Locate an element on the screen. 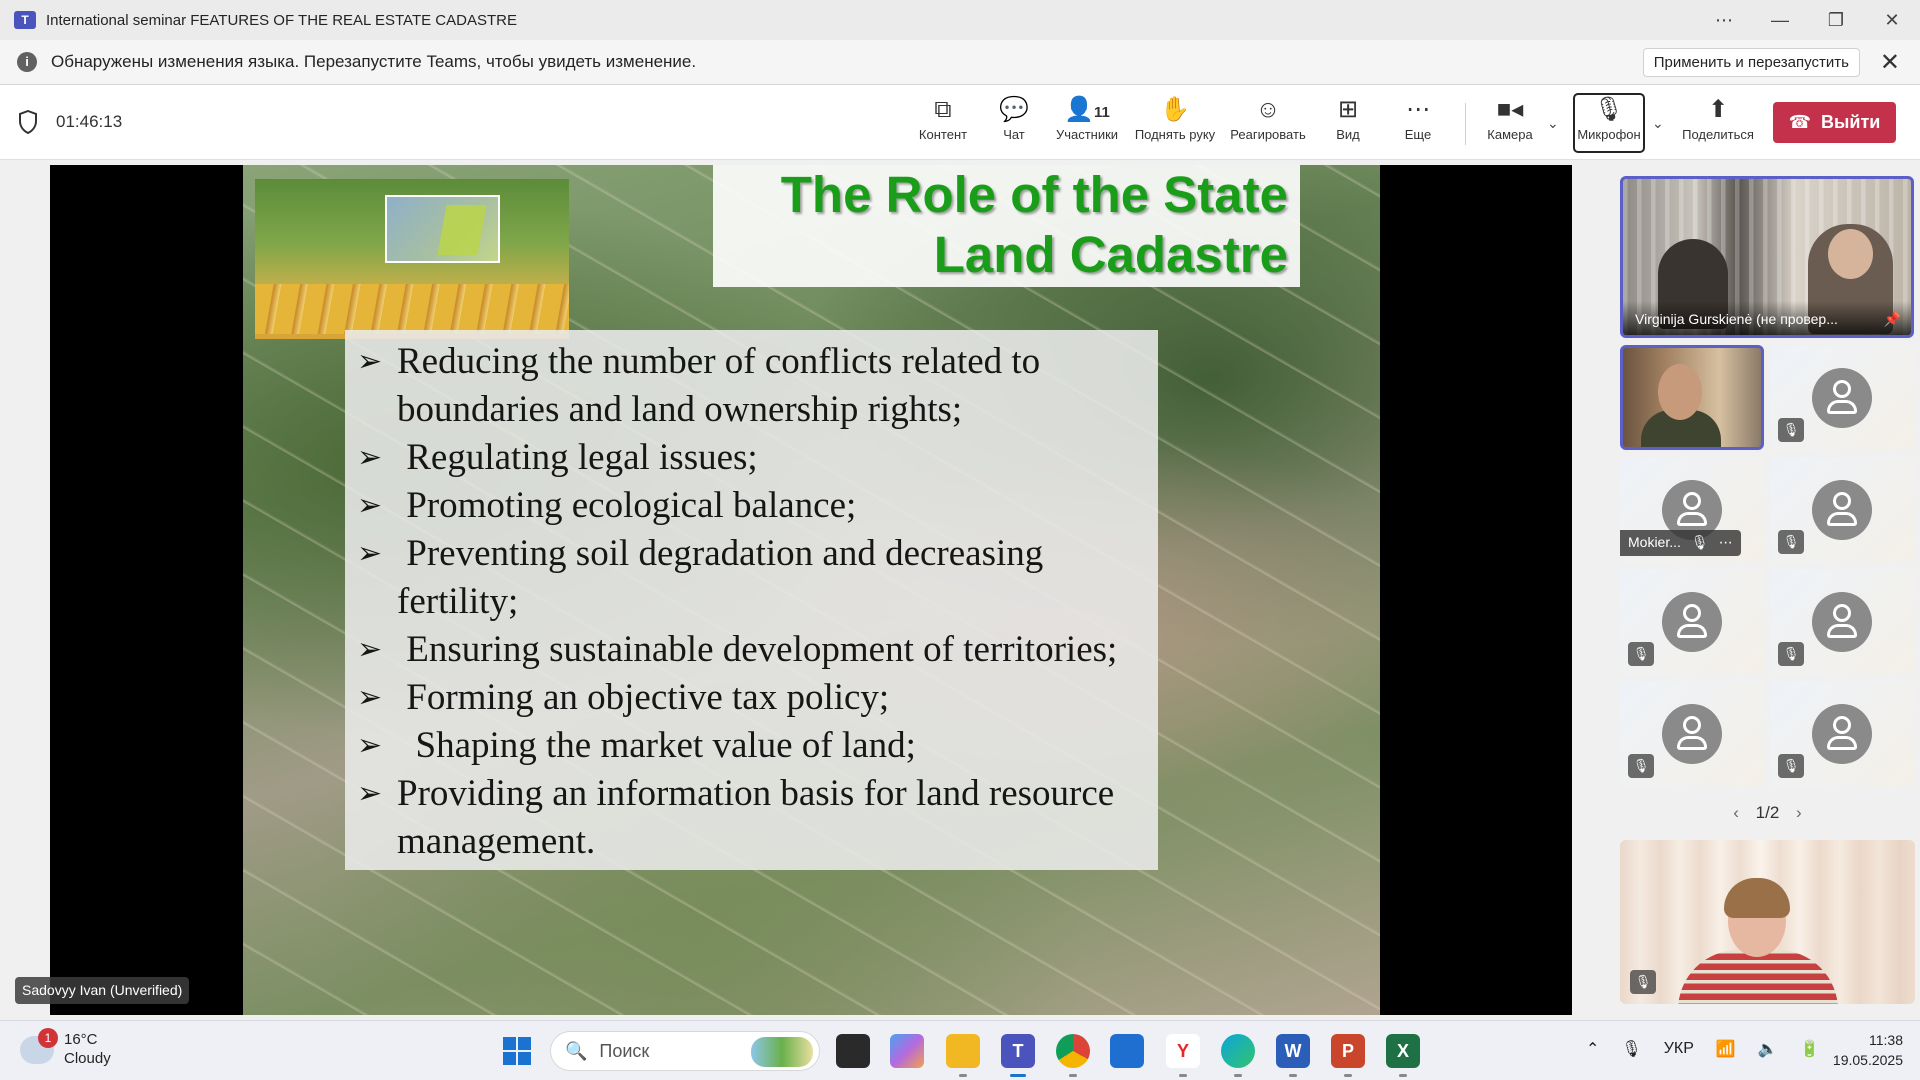 The height and width of the screenshot is (1080, 1920). system-tray: ⌃ 🎙 УКР 📶 🔈 🔋 is located at coordinates (1703, 1049).